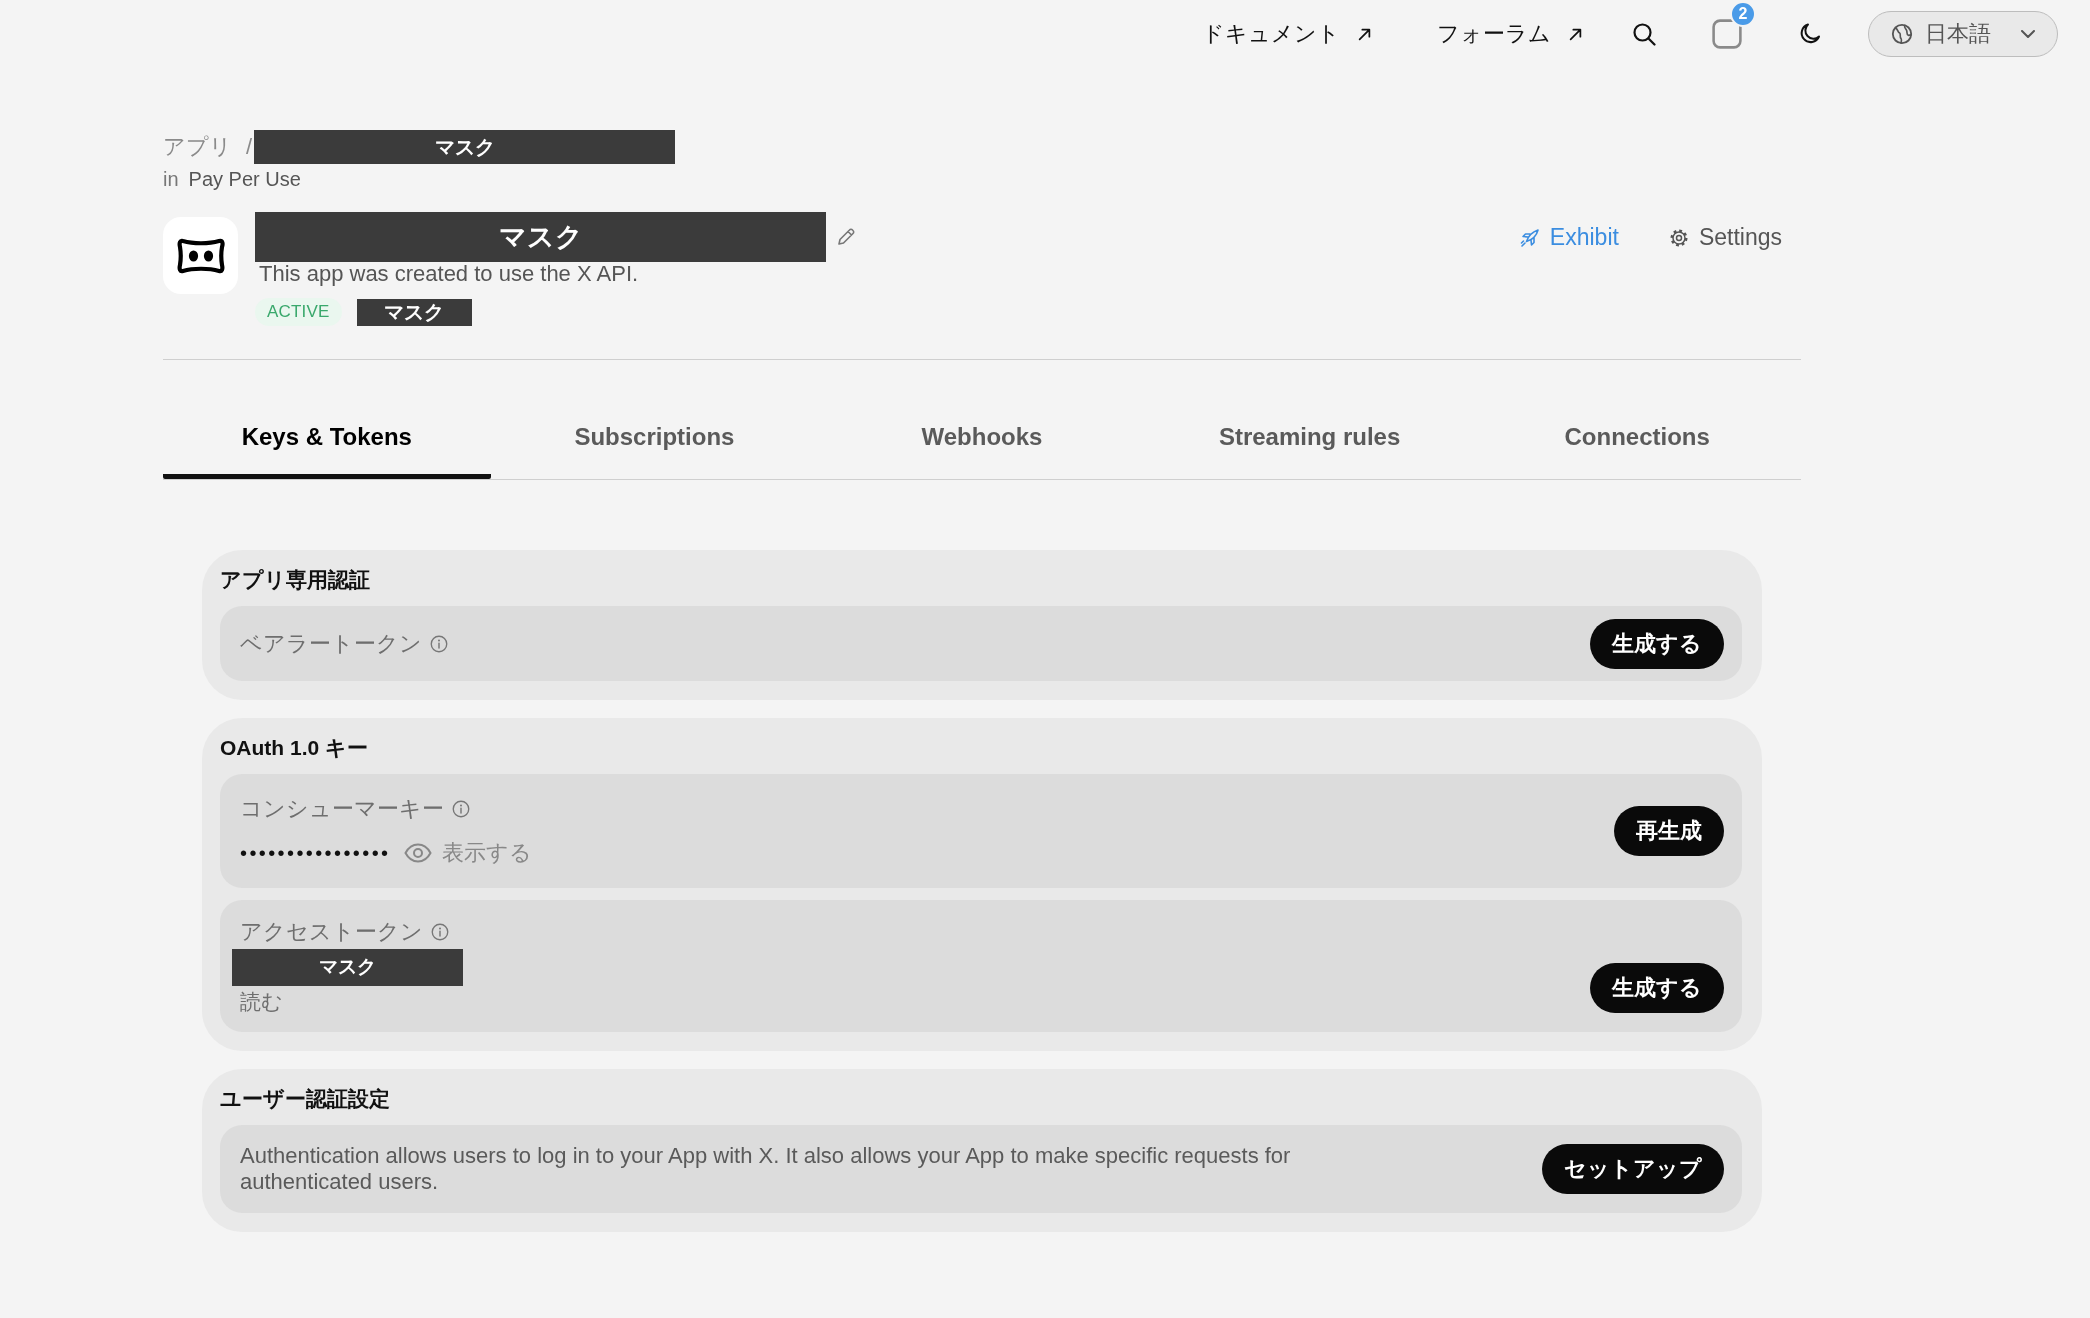 This screenshot has height=1318, width=2090. Describe the element at coordinates (2028, 34) in the screenshot. I see `chevron-down-icon` at that location.